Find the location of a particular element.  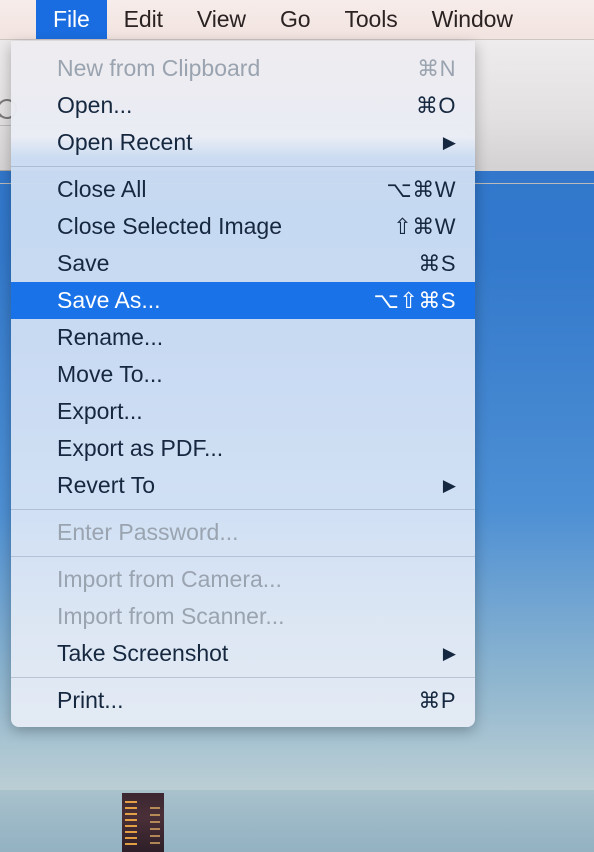

menu-item-take-screenshot: Take Screenshot ▶ is located at coordinates (243, 653).